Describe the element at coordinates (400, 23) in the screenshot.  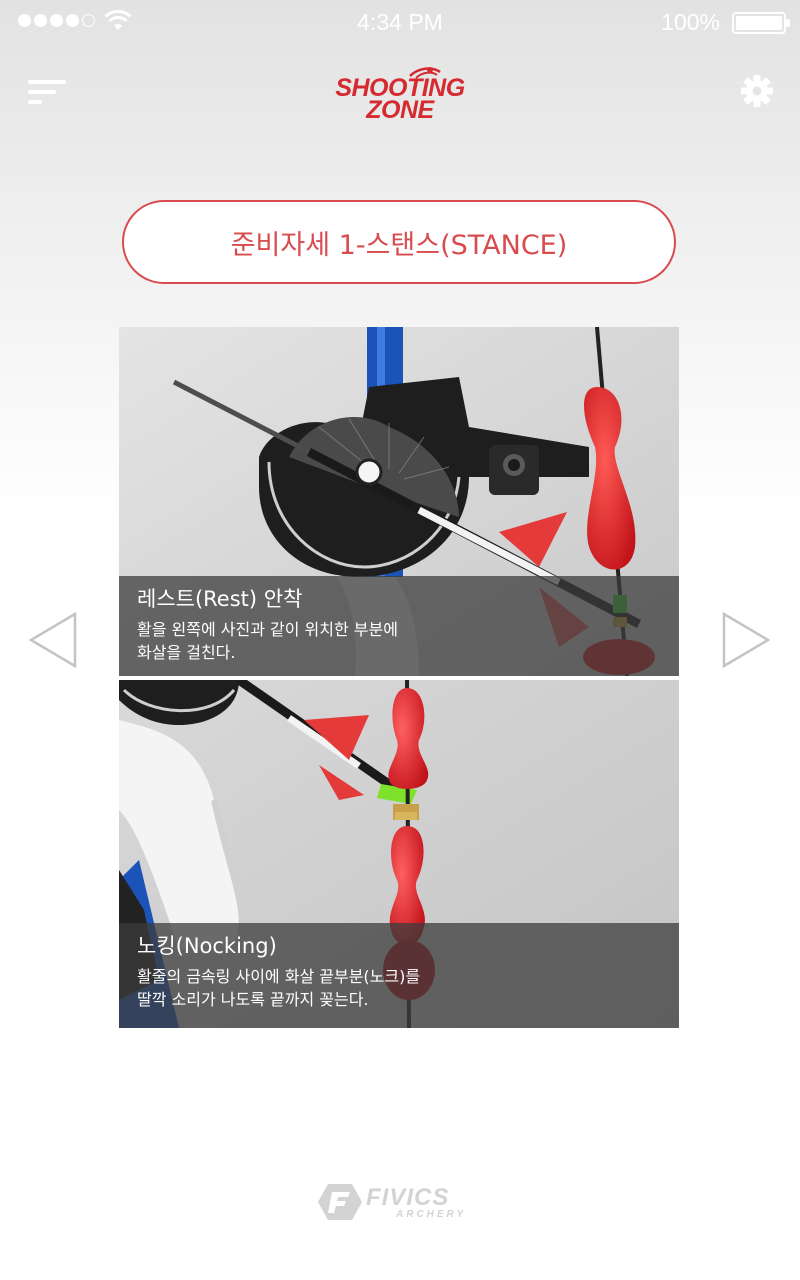
I see `status-bar: 4:34 PM 100%` at that location.